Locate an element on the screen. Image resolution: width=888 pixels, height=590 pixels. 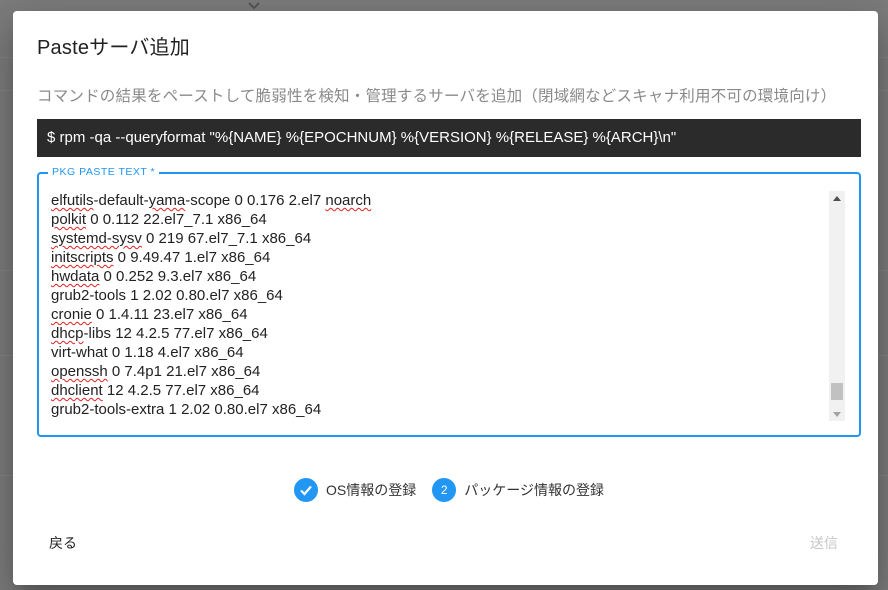
paste-text-line: systemd-sysv 0 219 67.el7_7.1 x86_64 is located at coordinates (181, 238).